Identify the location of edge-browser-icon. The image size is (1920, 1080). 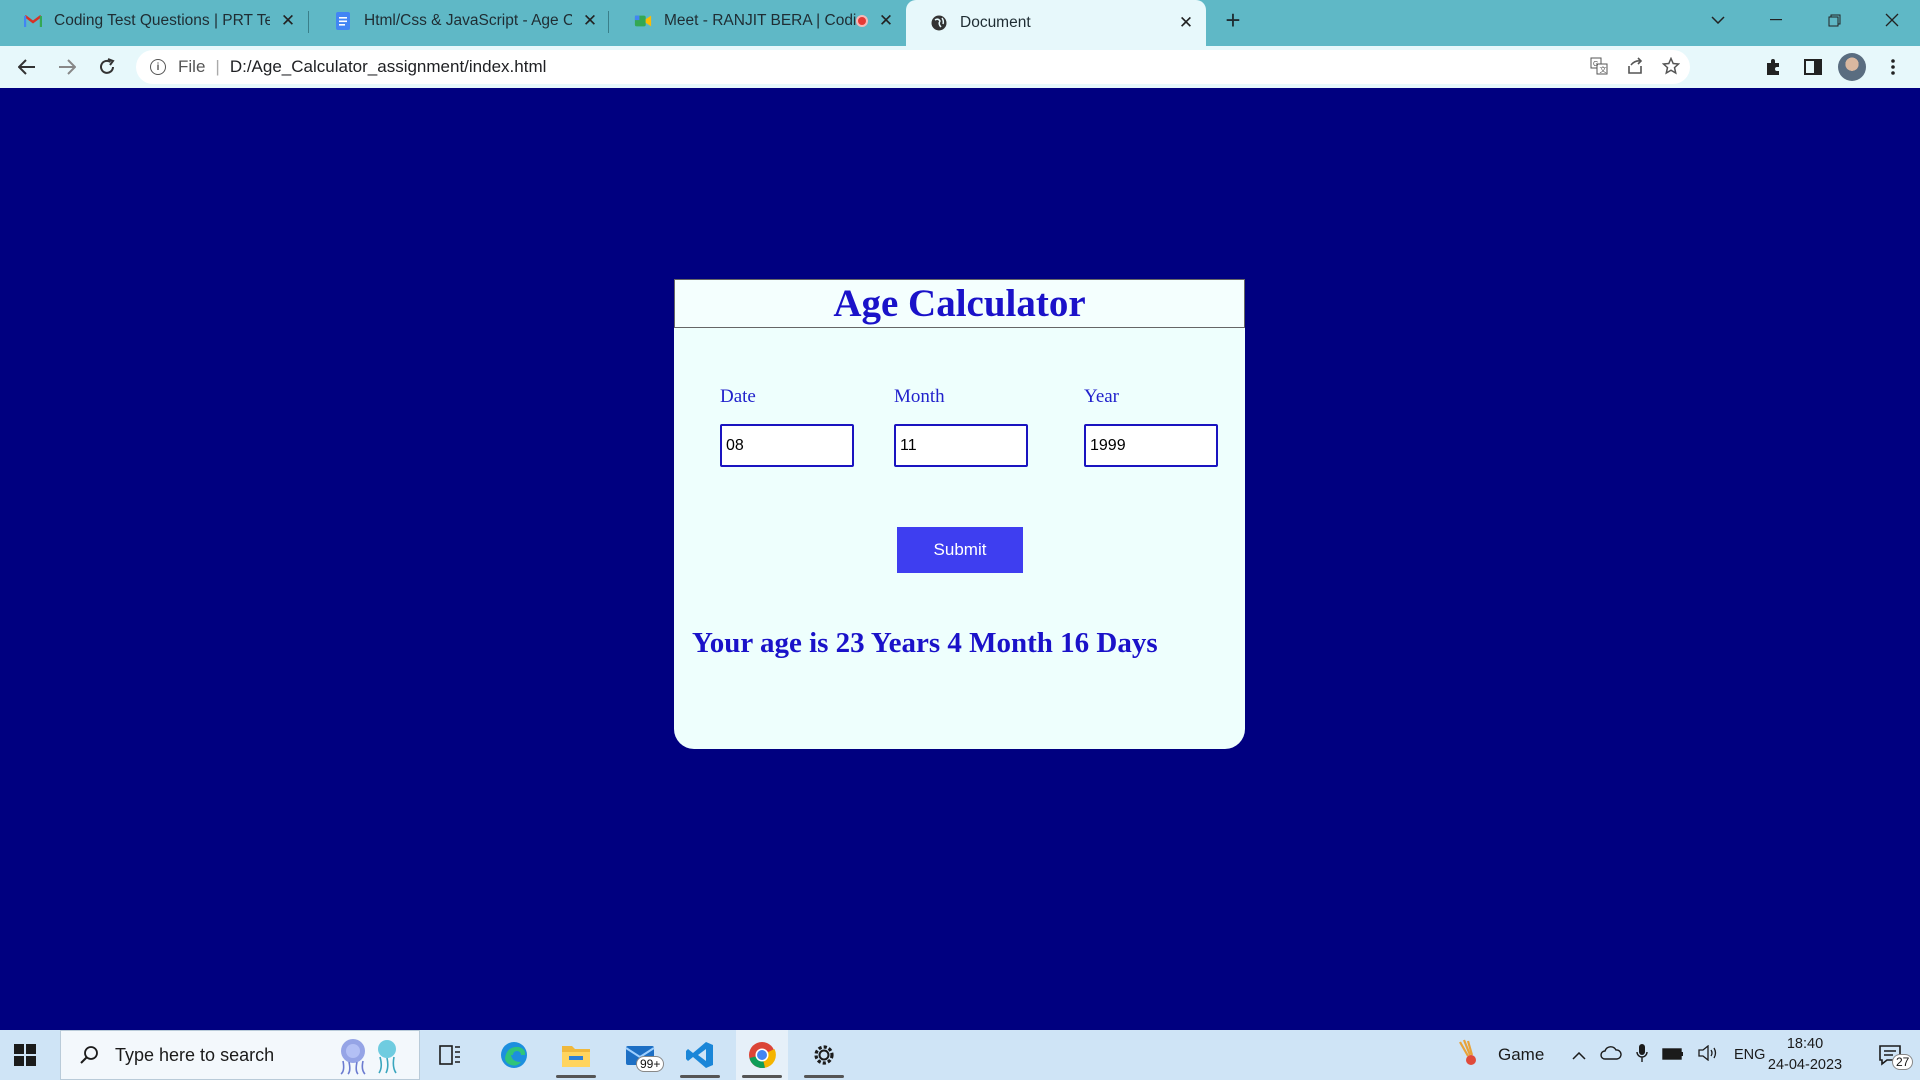
(514, 1055).